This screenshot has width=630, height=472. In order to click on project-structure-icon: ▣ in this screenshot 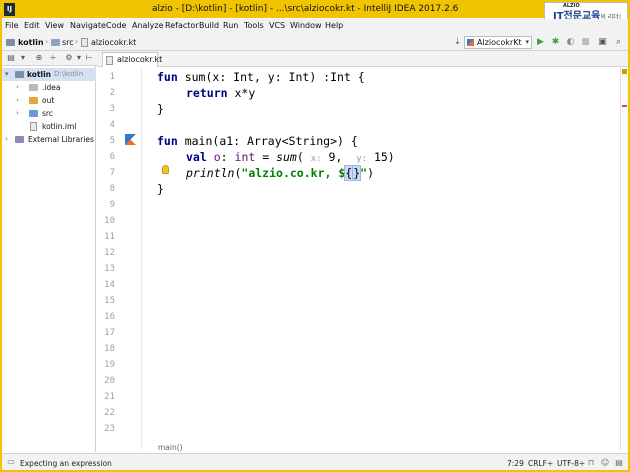, I will do `click(602, 42)`.